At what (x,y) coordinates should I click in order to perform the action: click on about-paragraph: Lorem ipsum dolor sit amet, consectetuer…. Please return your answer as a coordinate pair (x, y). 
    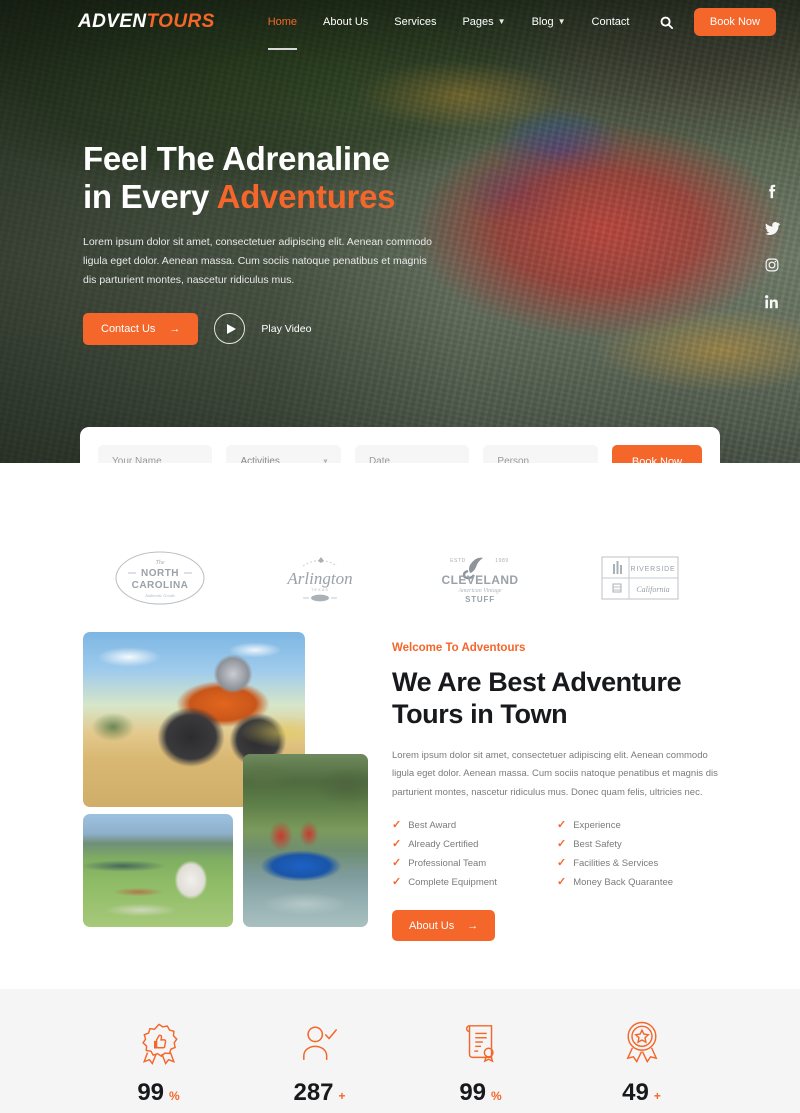
    Looking at the image, I should click on (555, 773).